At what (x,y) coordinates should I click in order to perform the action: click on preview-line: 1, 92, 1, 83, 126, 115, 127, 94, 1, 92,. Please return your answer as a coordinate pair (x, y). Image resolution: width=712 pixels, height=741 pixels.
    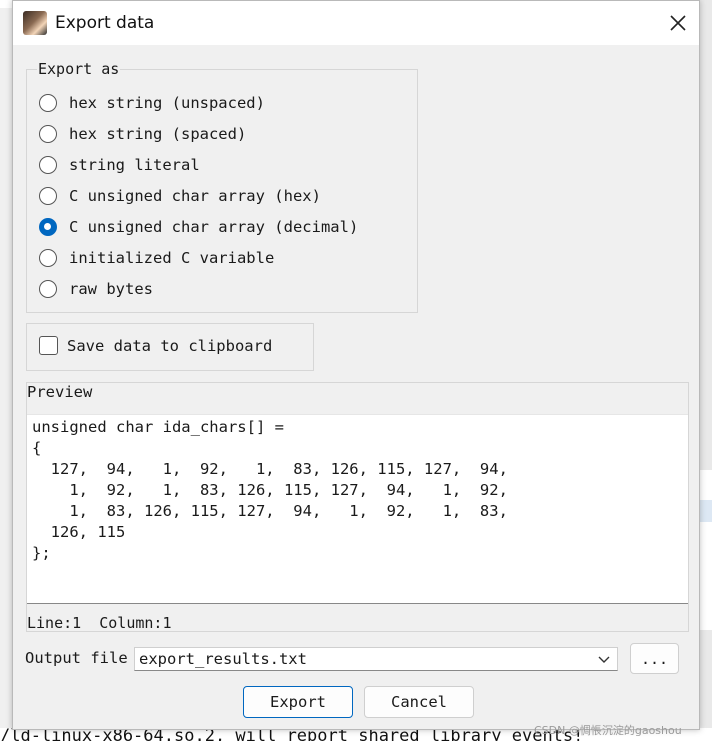
    Looking at the image, I should click on (270, 490).